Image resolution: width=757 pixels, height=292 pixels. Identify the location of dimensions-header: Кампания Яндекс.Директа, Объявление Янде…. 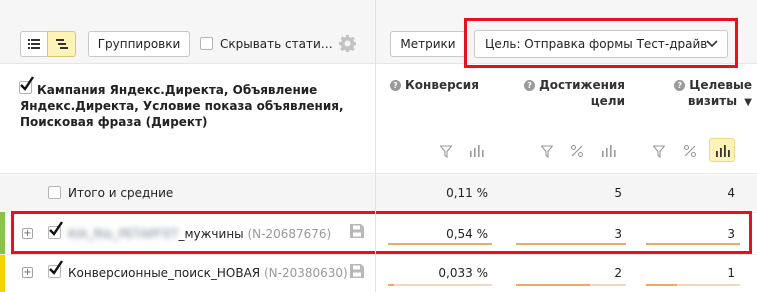
(182, 106).